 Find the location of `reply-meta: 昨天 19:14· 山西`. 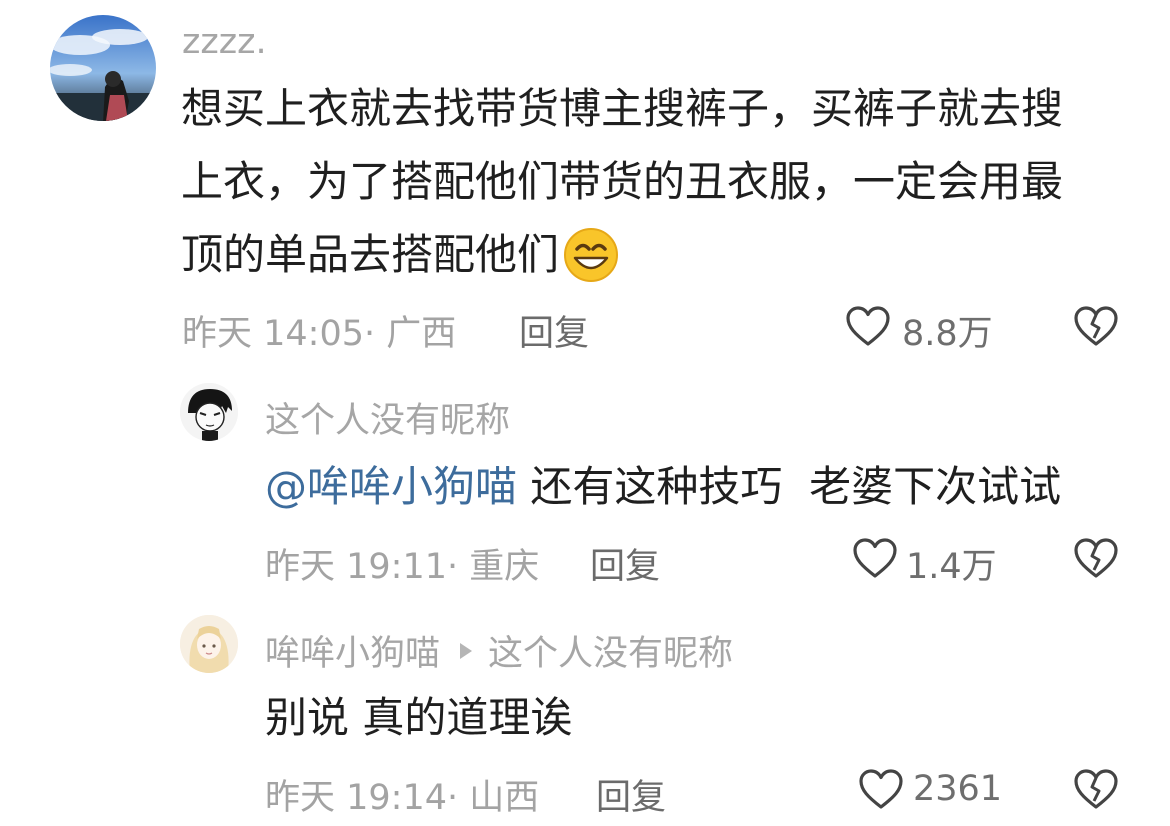

reply-meta: 昨天 19:14· 山西 is located at coordinates (402, 798).